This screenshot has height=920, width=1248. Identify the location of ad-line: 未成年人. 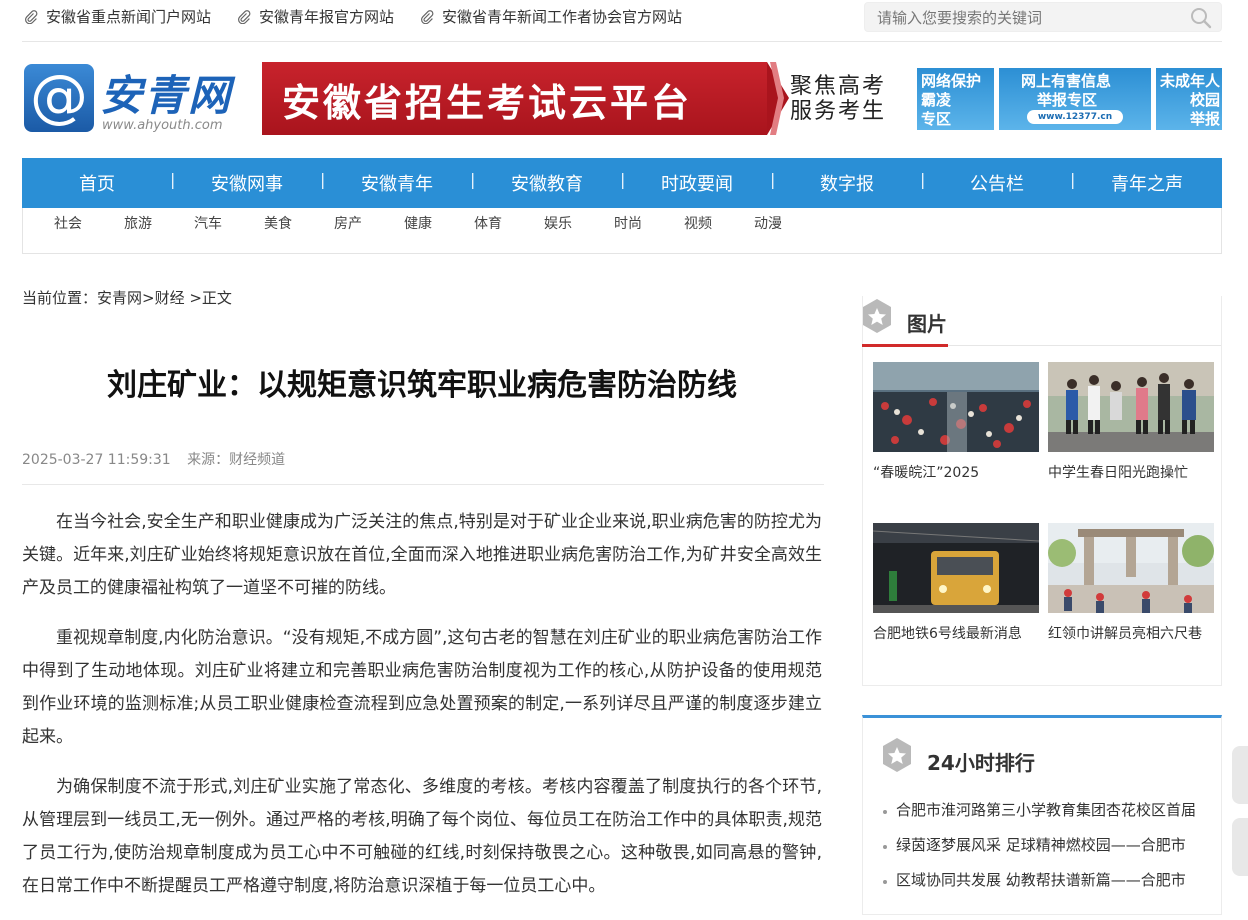
(1190, 81).